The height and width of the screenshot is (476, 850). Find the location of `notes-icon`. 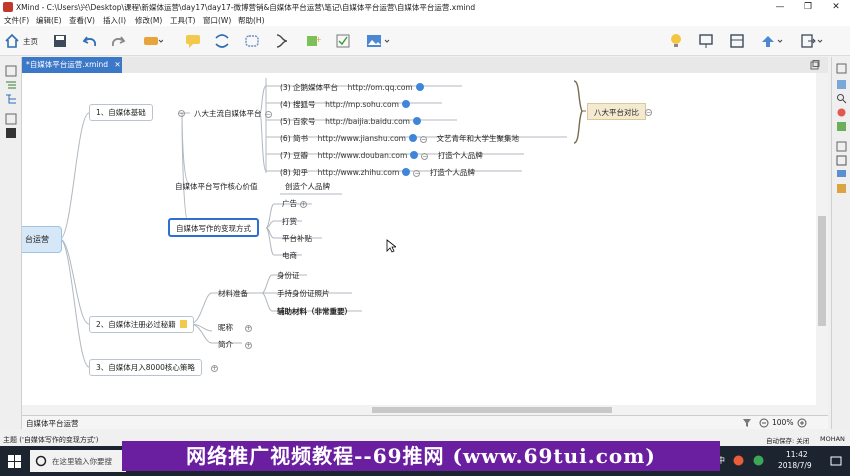

notes-icon is located at coordinates (841, 160).